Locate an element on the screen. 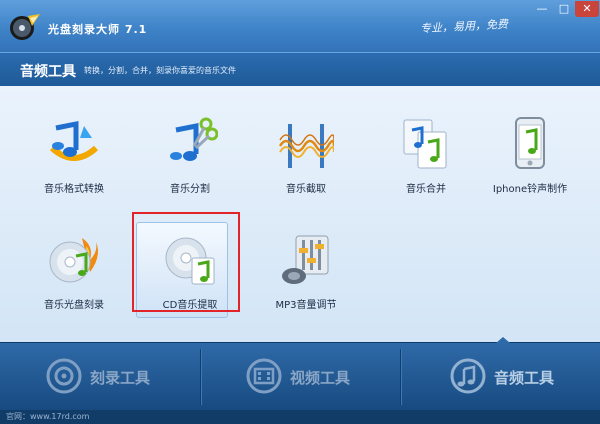 The width and height of the screenshot is (600, 424). app-title: 光盘刻录大师 7.1 is located at coordinates (98, 29).